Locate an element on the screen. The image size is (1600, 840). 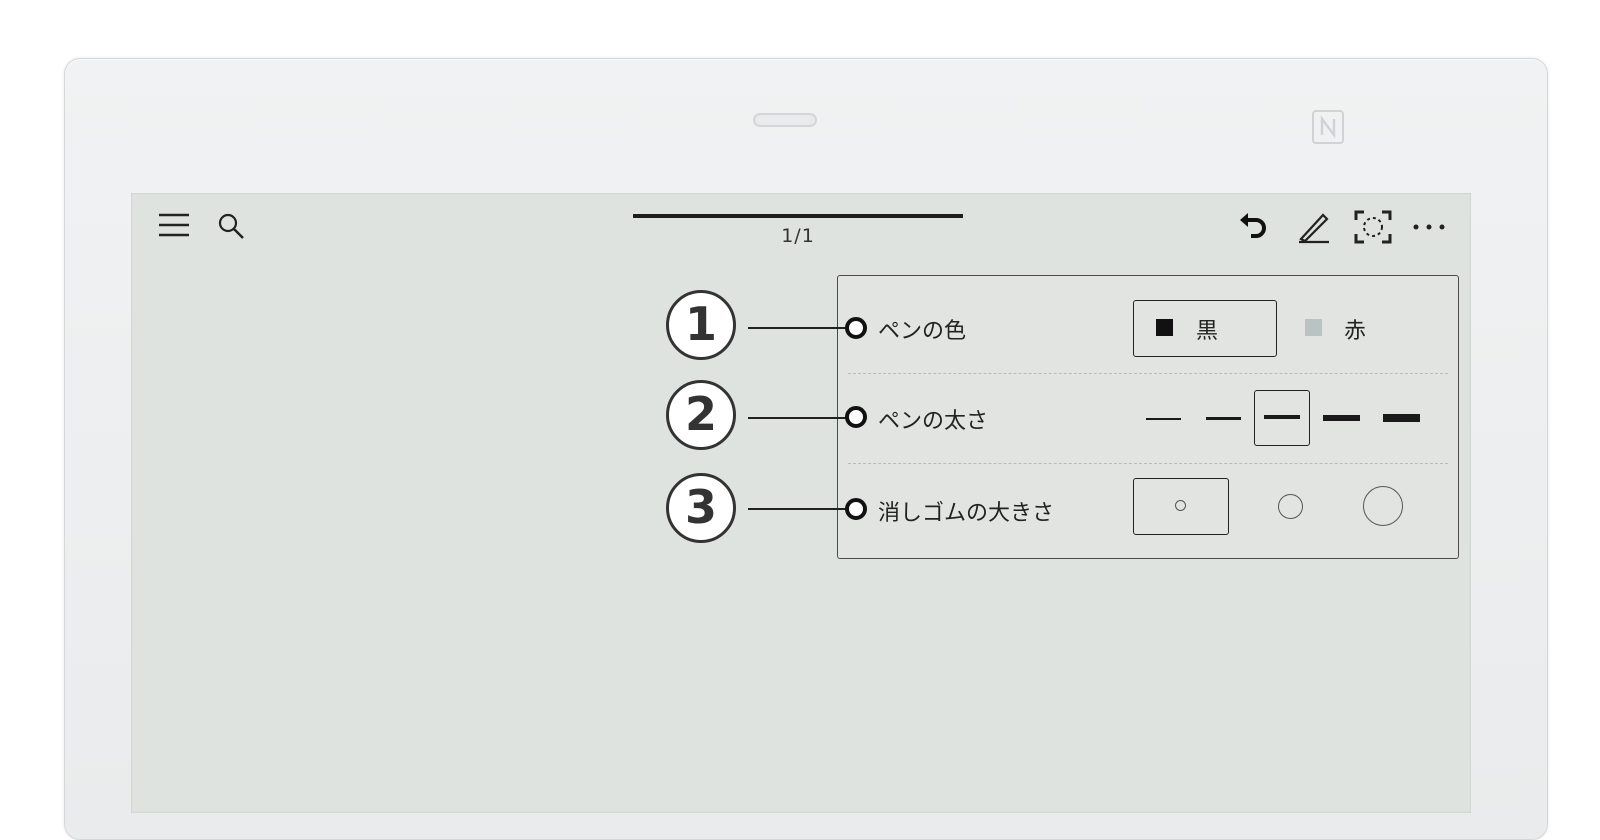
eraser-size-option-medium is located at coordinates (1290, 506).